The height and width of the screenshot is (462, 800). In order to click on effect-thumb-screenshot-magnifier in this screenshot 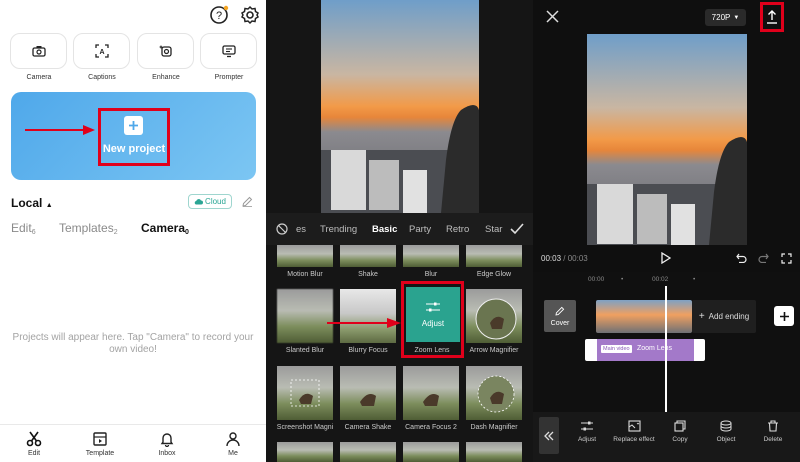, I will do `click(305, 393)`.